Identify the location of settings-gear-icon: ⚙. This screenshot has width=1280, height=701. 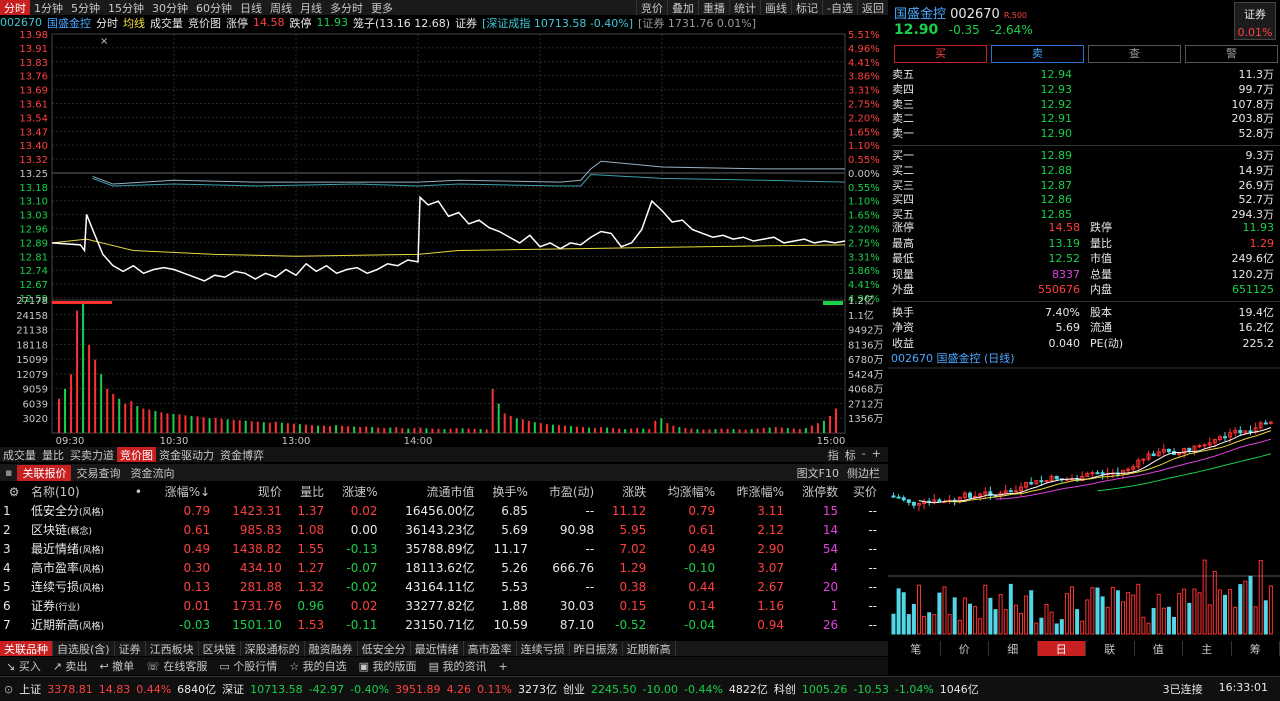
(14, 491).